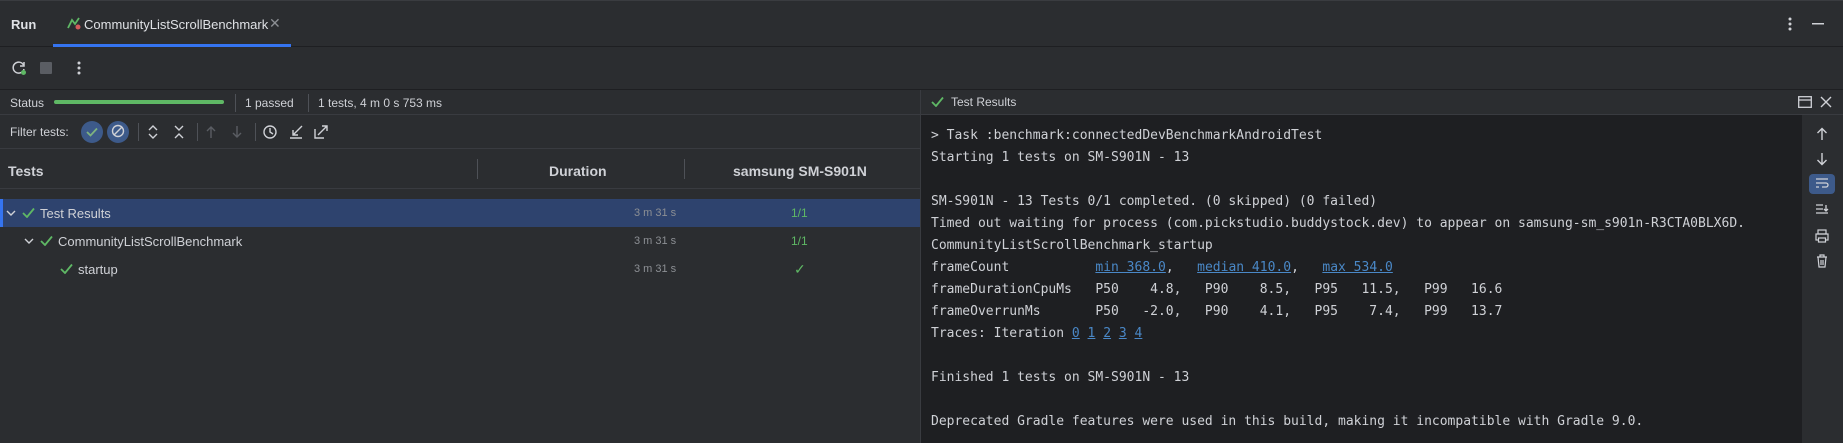 This screenshot has height=443, width=1843. I want to click on more-actions-icon, so click(79, 68).